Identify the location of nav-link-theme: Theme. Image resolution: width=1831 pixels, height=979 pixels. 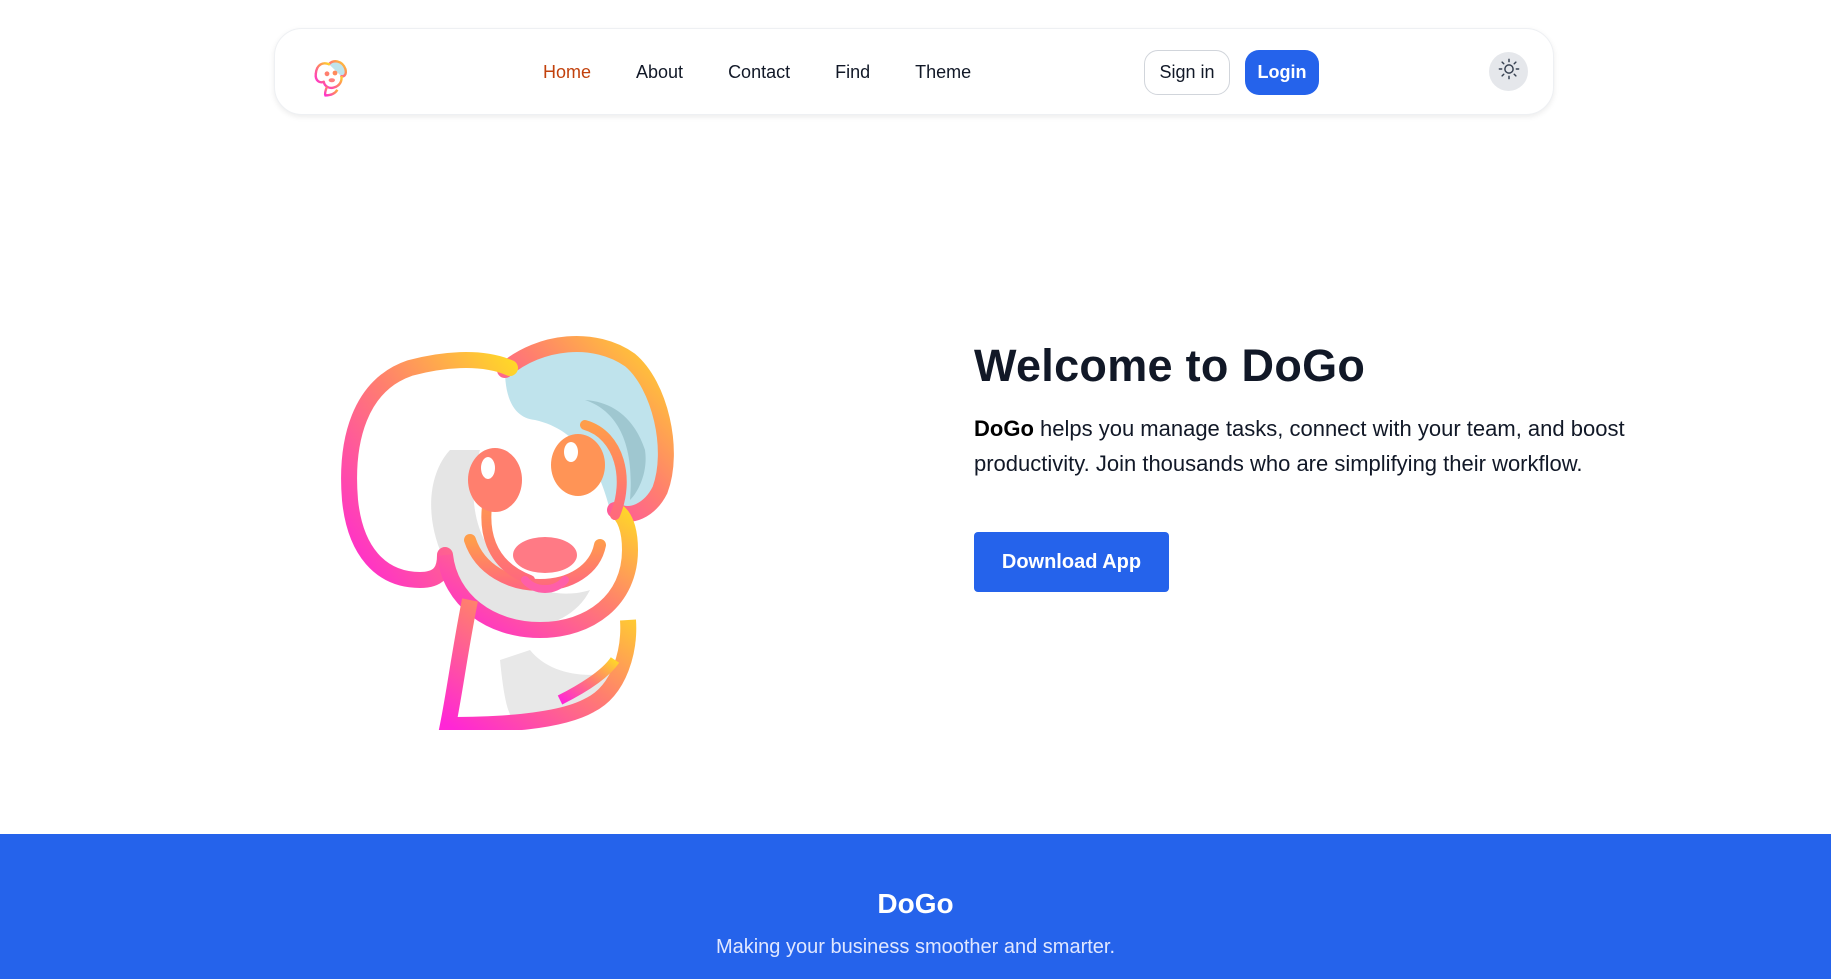
(943, 72).